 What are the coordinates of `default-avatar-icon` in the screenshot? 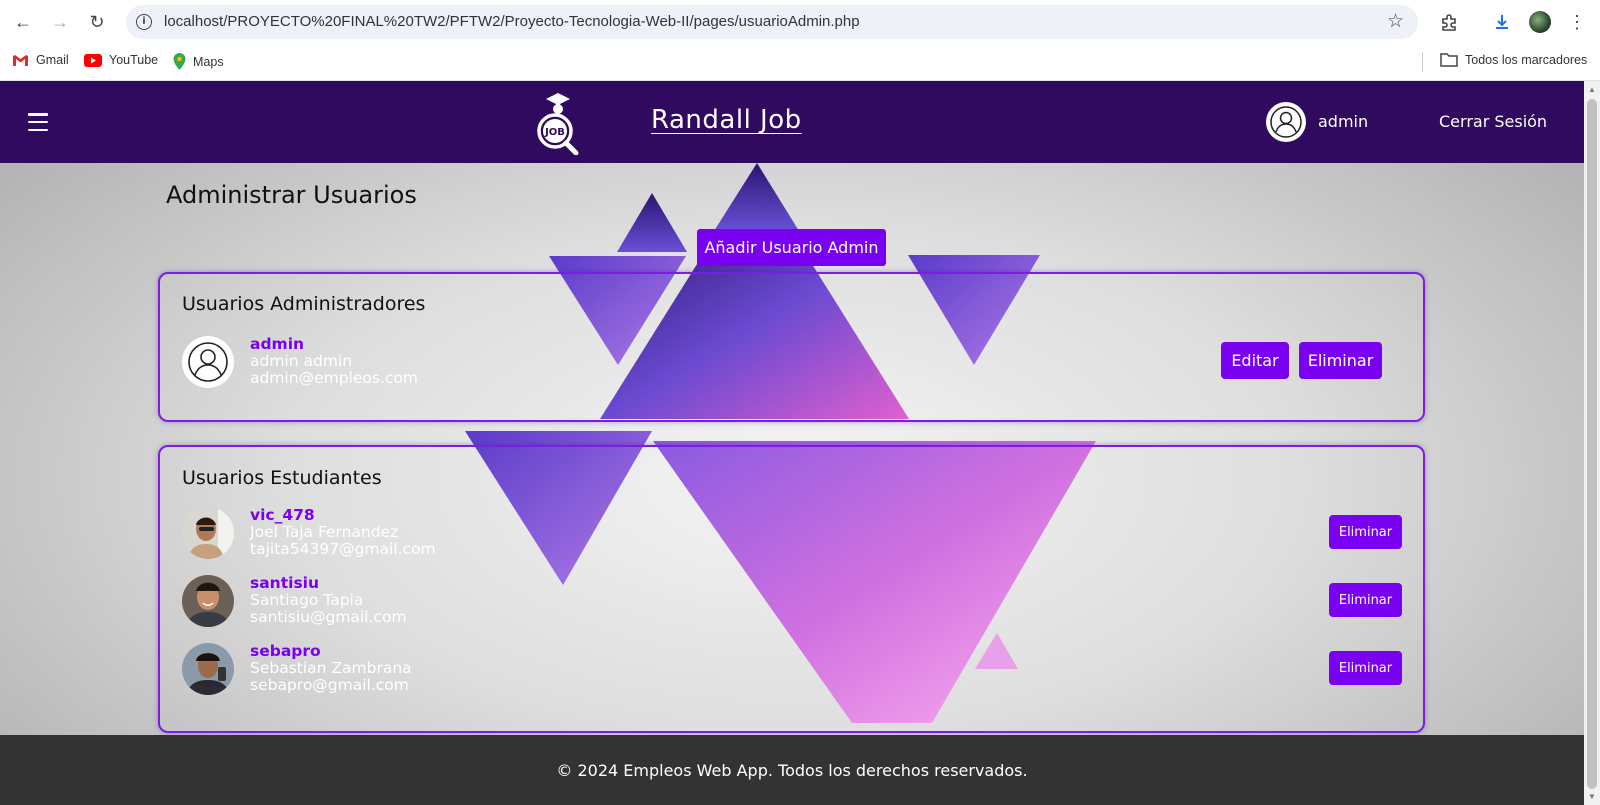 It's located at (208, 362).